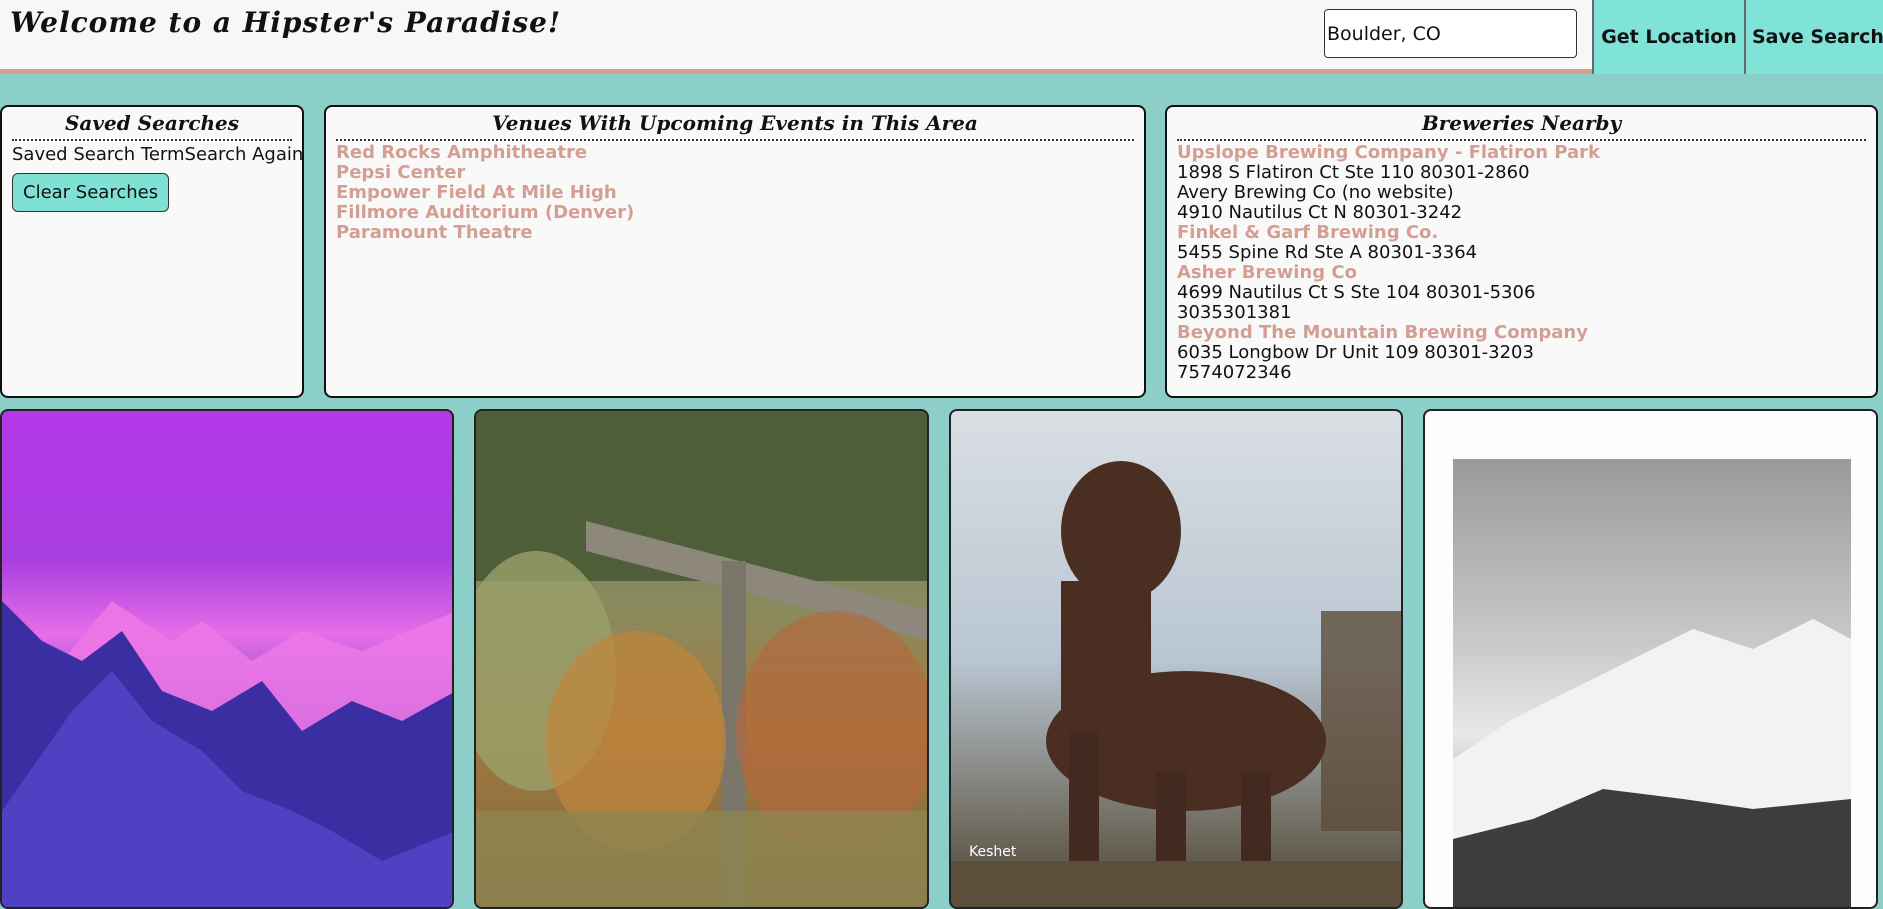  Describe the element at coordinates (152, 126) in the screenshot. I see `saved-searches-title: Saved Searches` at that location.